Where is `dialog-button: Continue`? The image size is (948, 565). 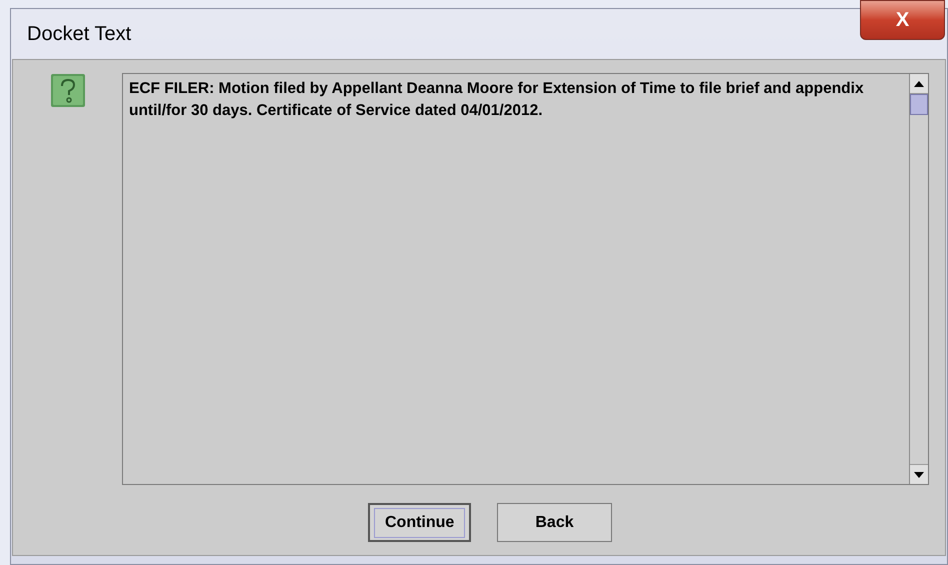 dialog-button: Continue is located at coordinates (419, 522).